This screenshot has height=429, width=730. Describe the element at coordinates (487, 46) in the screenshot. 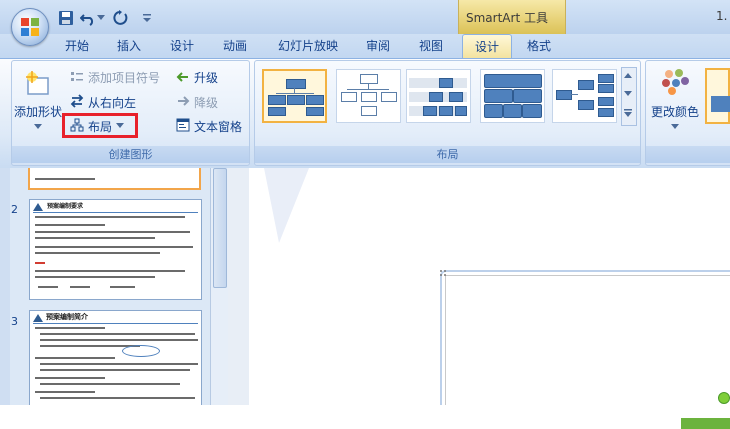

I see `tab-smartart-design: 设计` at that location.